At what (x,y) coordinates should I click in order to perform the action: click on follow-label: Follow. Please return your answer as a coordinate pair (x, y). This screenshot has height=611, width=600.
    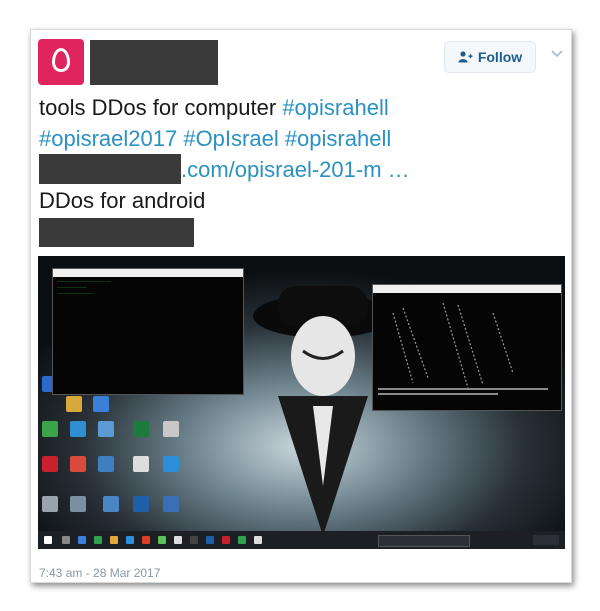
    Looking at the image, I should click on (500, 57).